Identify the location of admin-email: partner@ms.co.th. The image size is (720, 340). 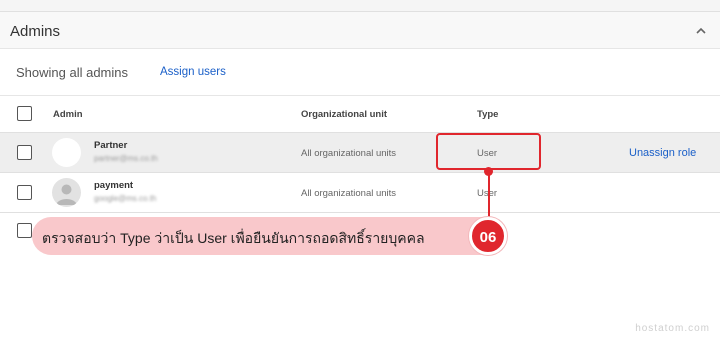
(126, 158).